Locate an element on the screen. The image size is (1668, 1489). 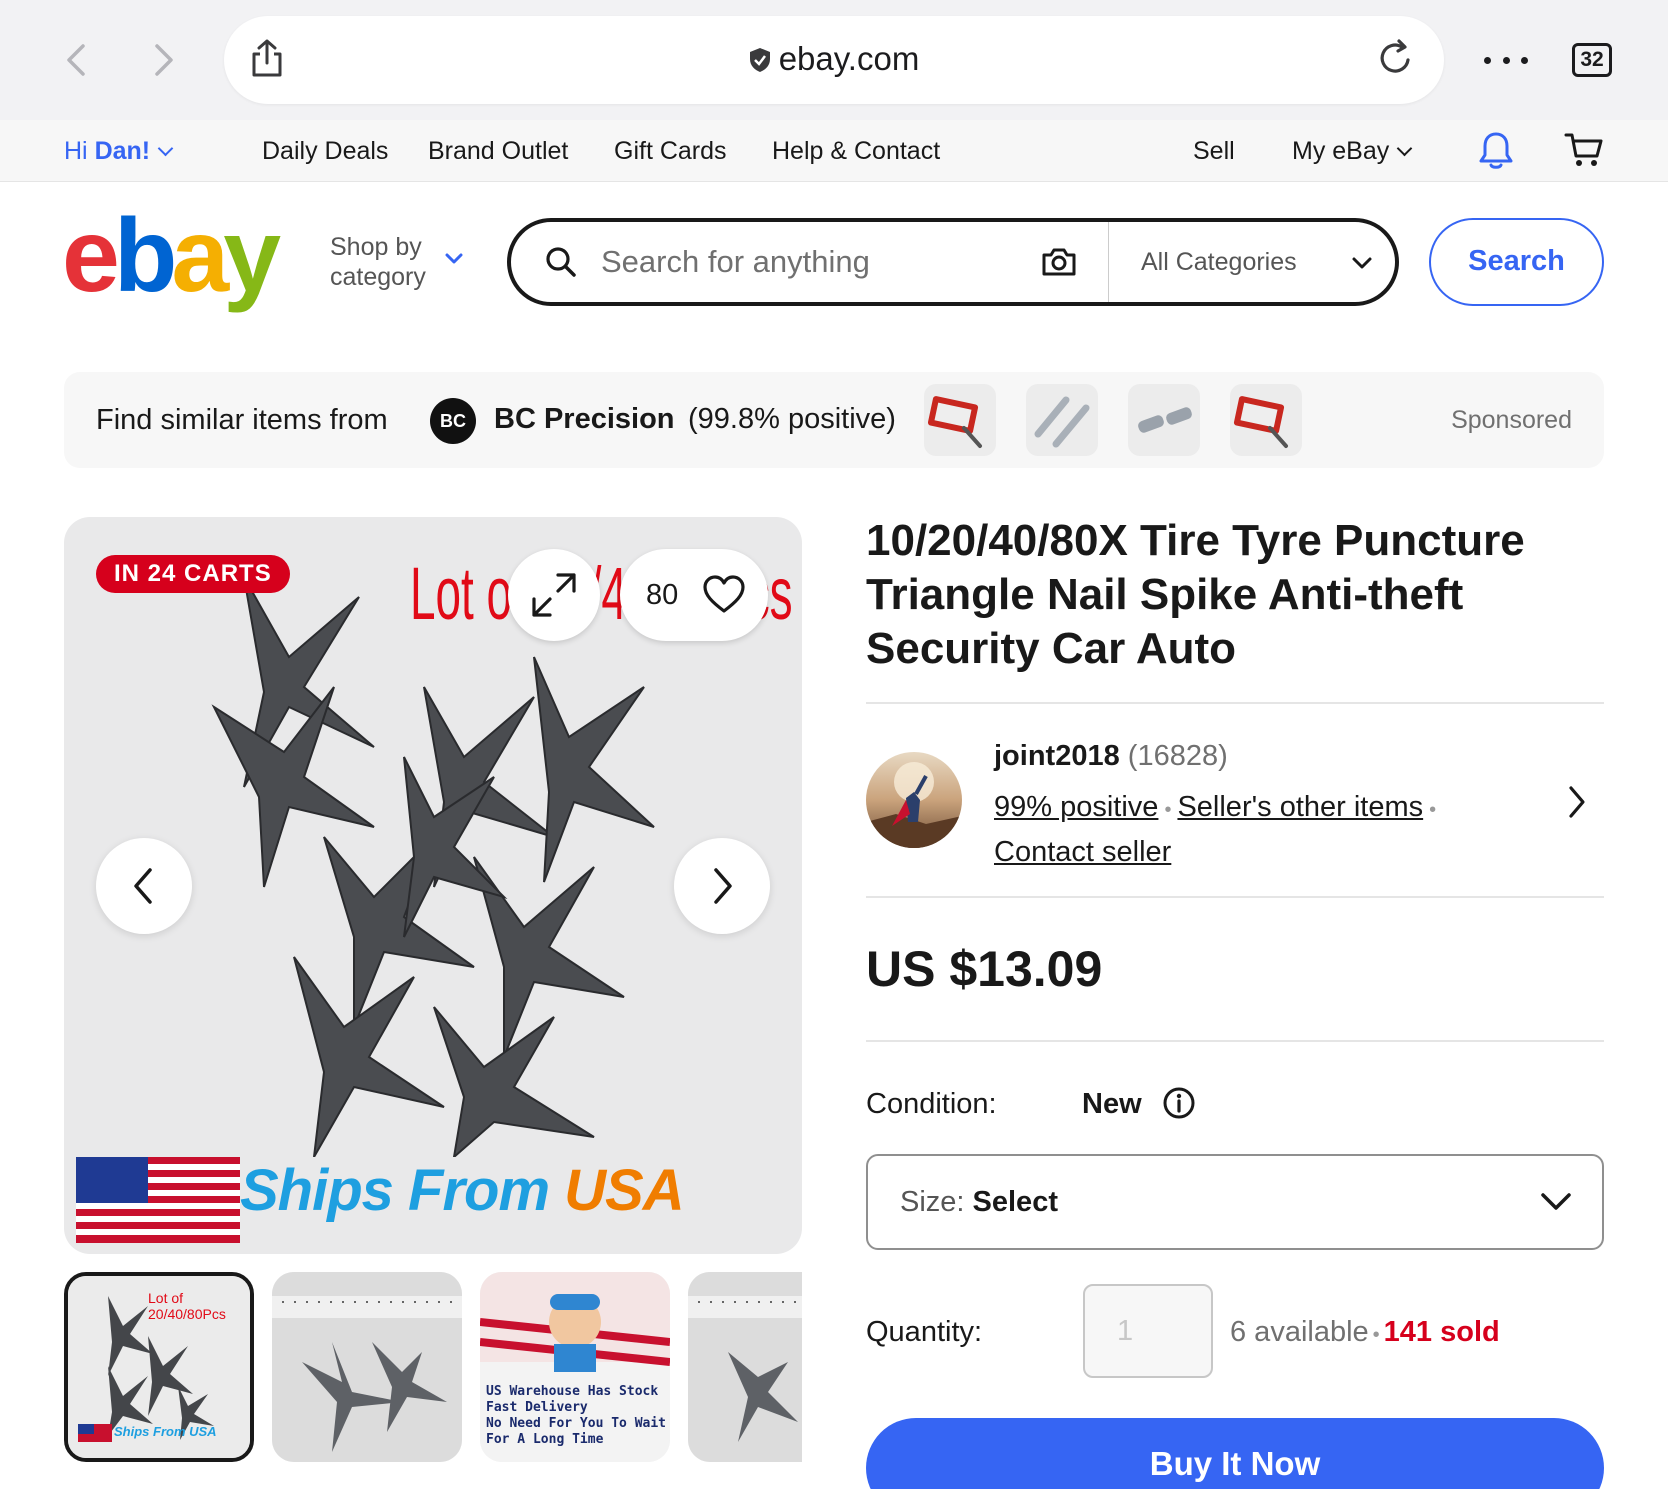
brand-rating: (99.8% positive) is located at coordinates (792, 419).